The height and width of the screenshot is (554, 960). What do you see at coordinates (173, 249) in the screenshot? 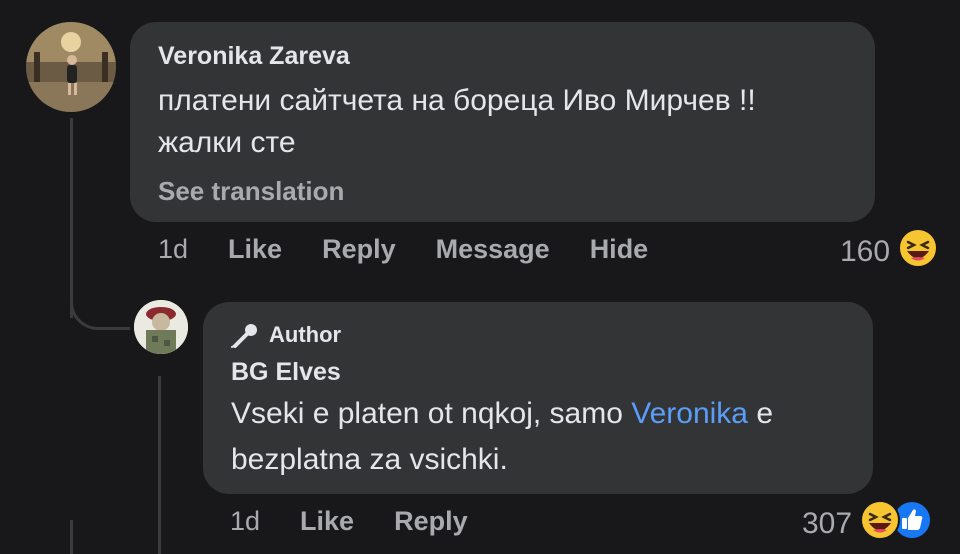
I see `comment-timestamp: 1d` at bounding box center [173, 249].